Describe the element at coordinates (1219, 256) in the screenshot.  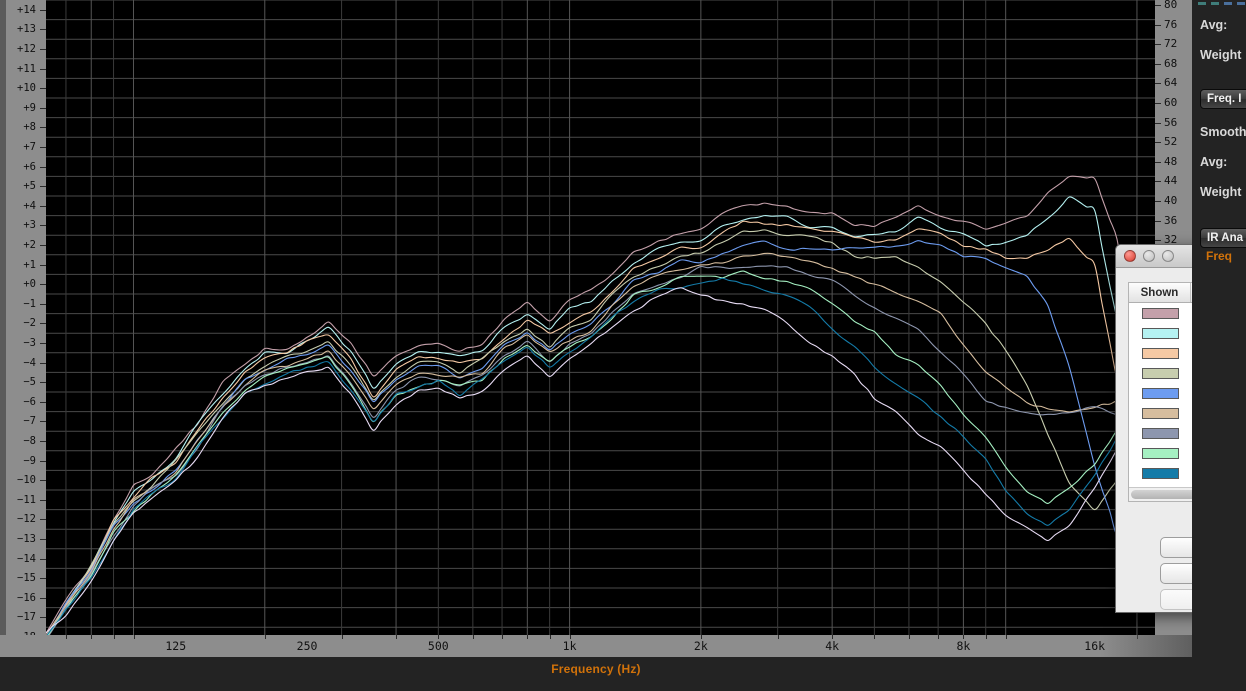
I see `freq-tab-label: Freq` at that location.